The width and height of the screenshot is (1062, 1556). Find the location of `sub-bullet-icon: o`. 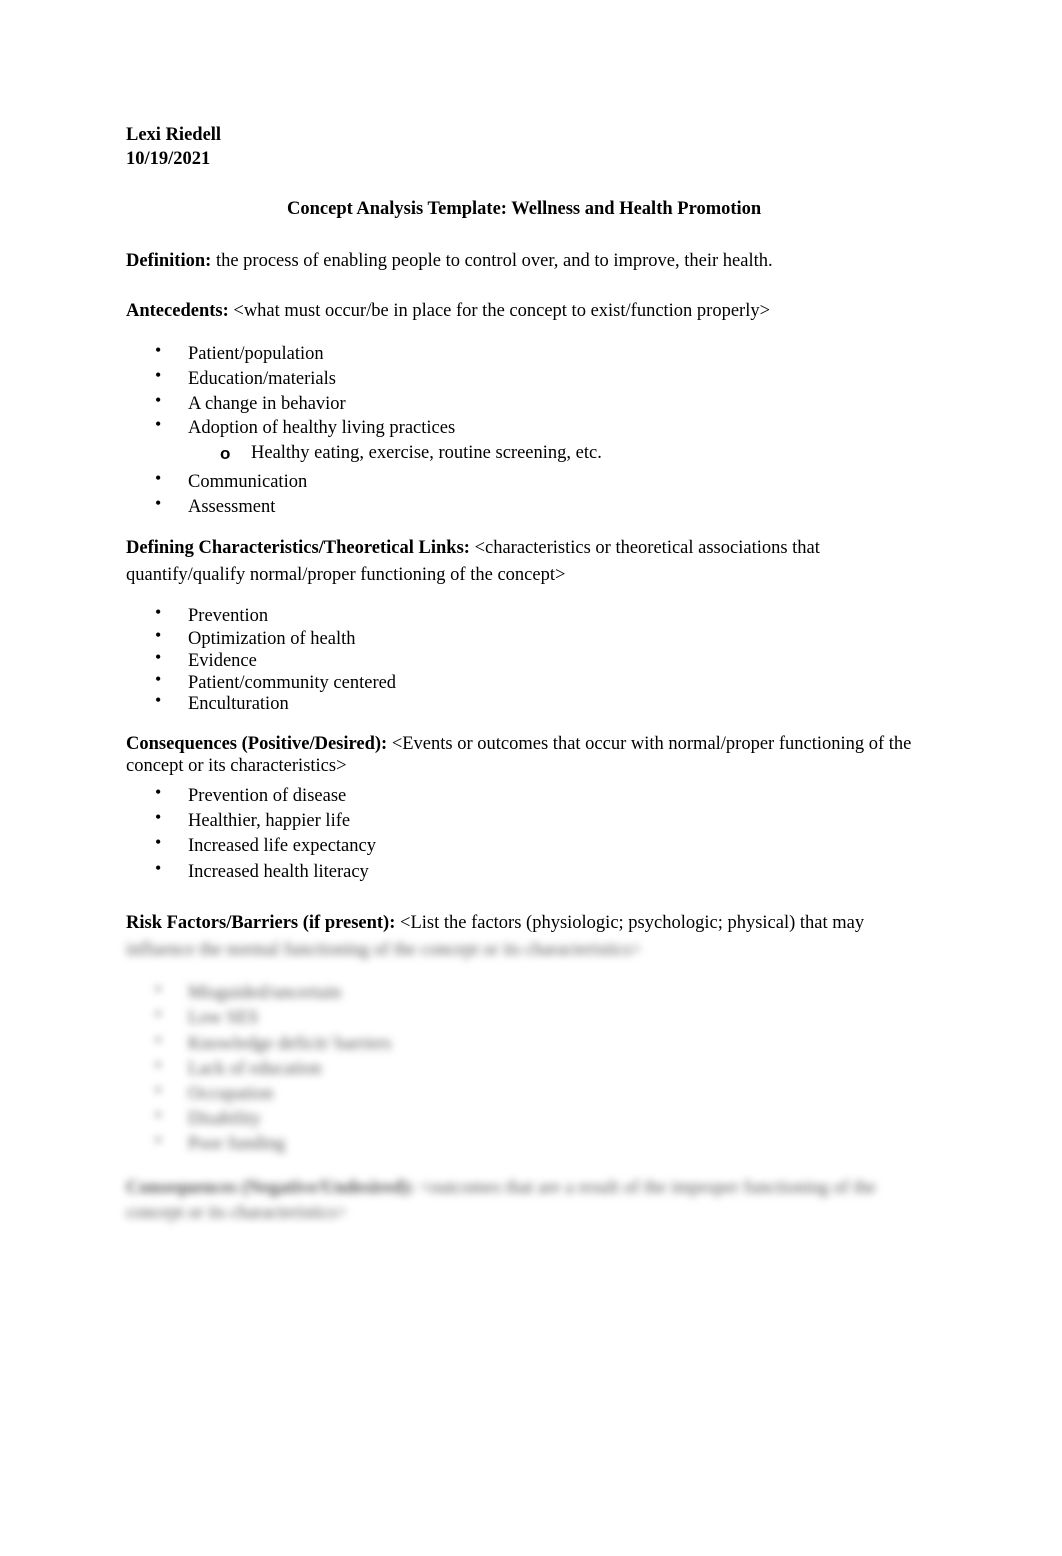

sub-bullet-icon: o is located at coordinates (225, 453).